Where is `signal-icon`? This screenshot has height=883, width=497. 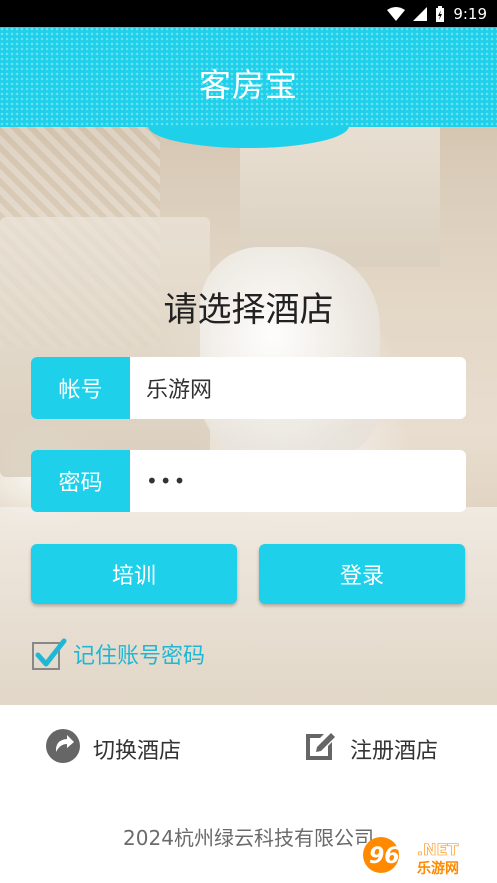
signal-icon is located at coordinates (420, 14).